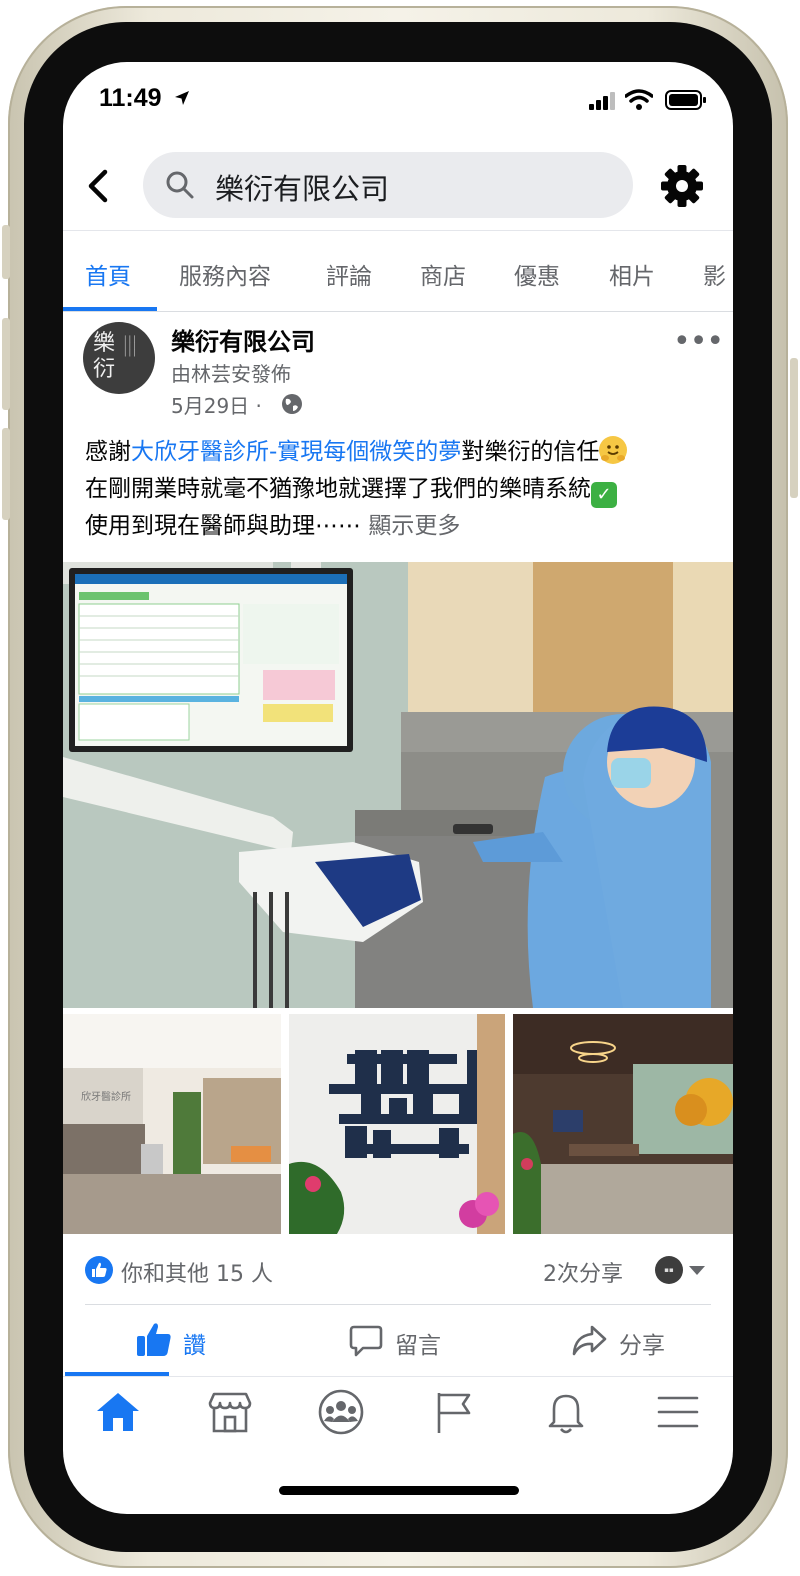 Image resolution: width=800 pixels, height=1576 pixels. Describe the element at coordinates (338, 489) in the screenshot. I see `post-text-line-2-text: 在剛開業時就毫不猶豫地就選擇了我們的樂晴系統` at that location.